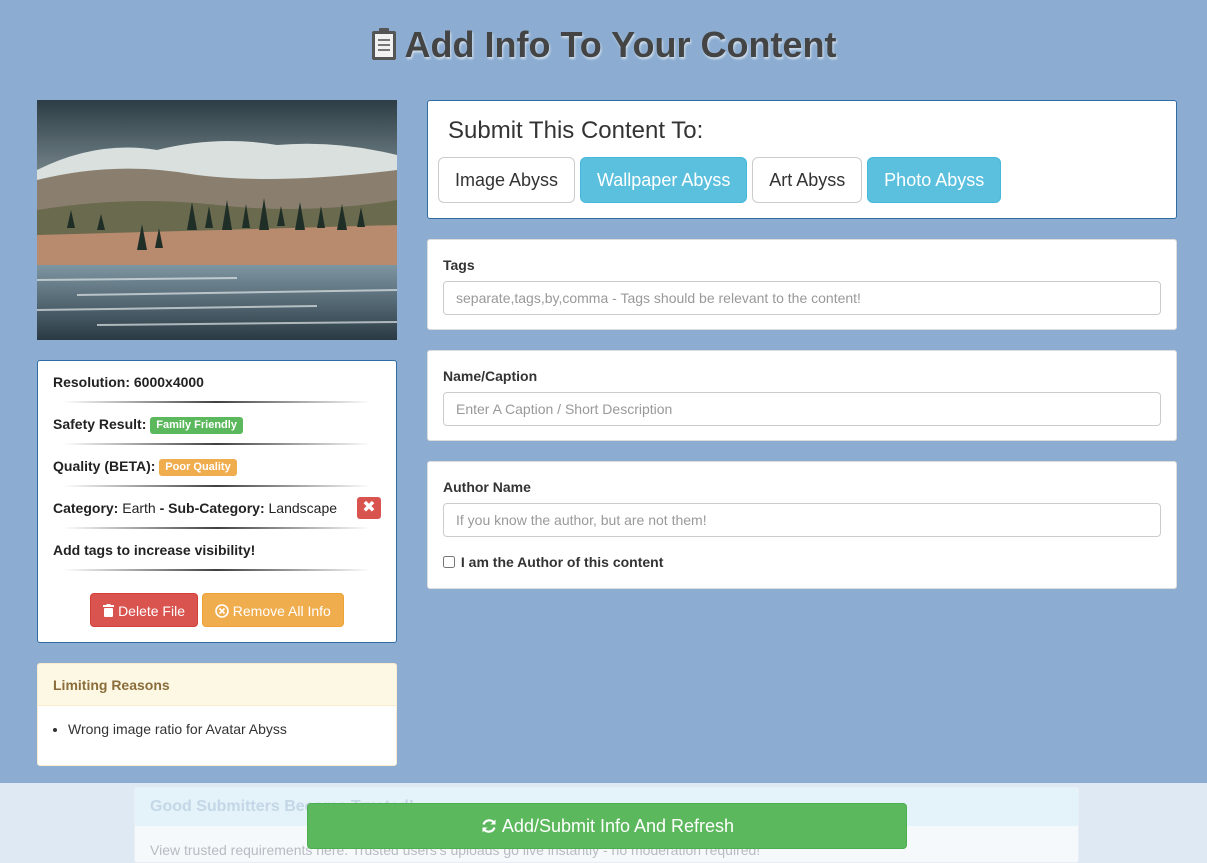  I want to click on trash-icon, so click(110, 611).